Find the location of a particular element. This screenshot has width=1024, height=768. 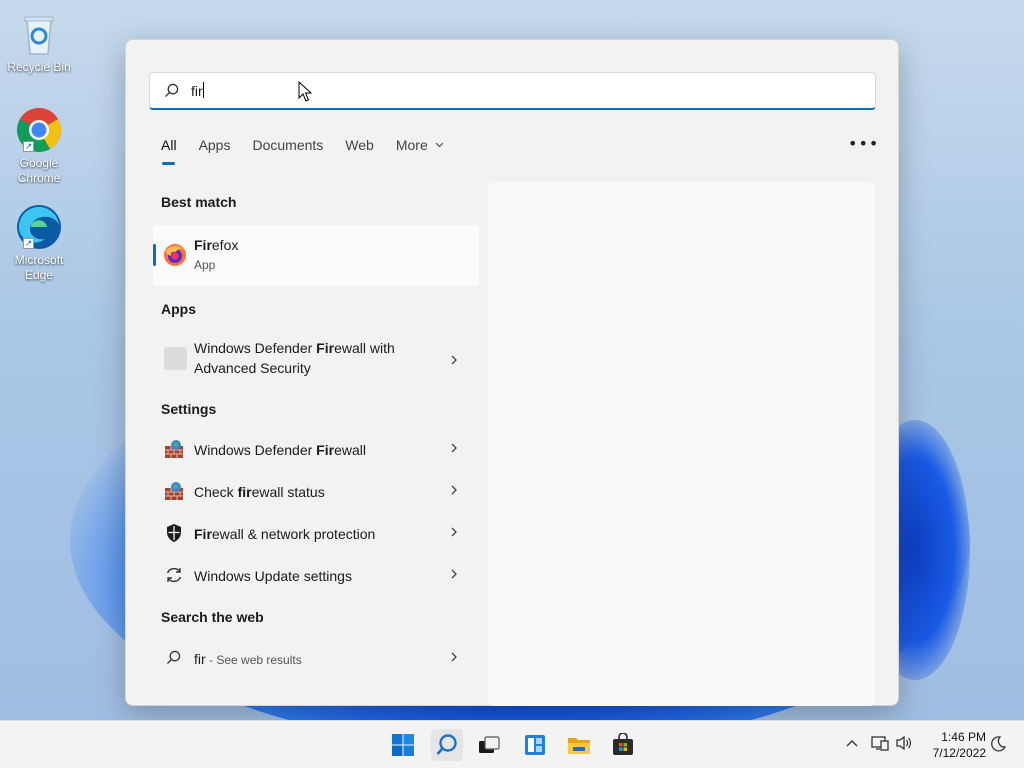

best-match-subtitle: App is located at coordinates (205, 265).